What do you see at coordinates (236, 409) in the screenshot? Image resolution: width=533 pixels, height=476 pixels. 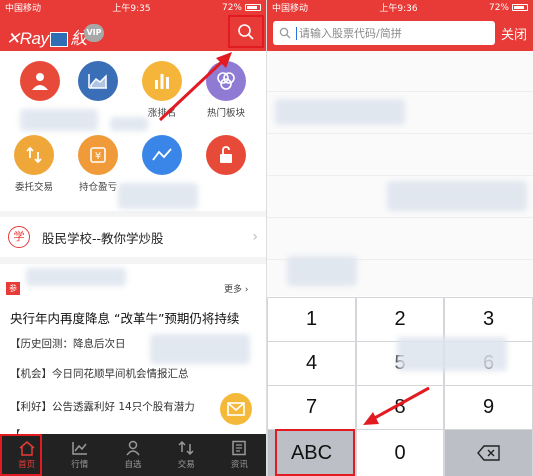 I see `mail-icon` at bounding box center [236, 409].